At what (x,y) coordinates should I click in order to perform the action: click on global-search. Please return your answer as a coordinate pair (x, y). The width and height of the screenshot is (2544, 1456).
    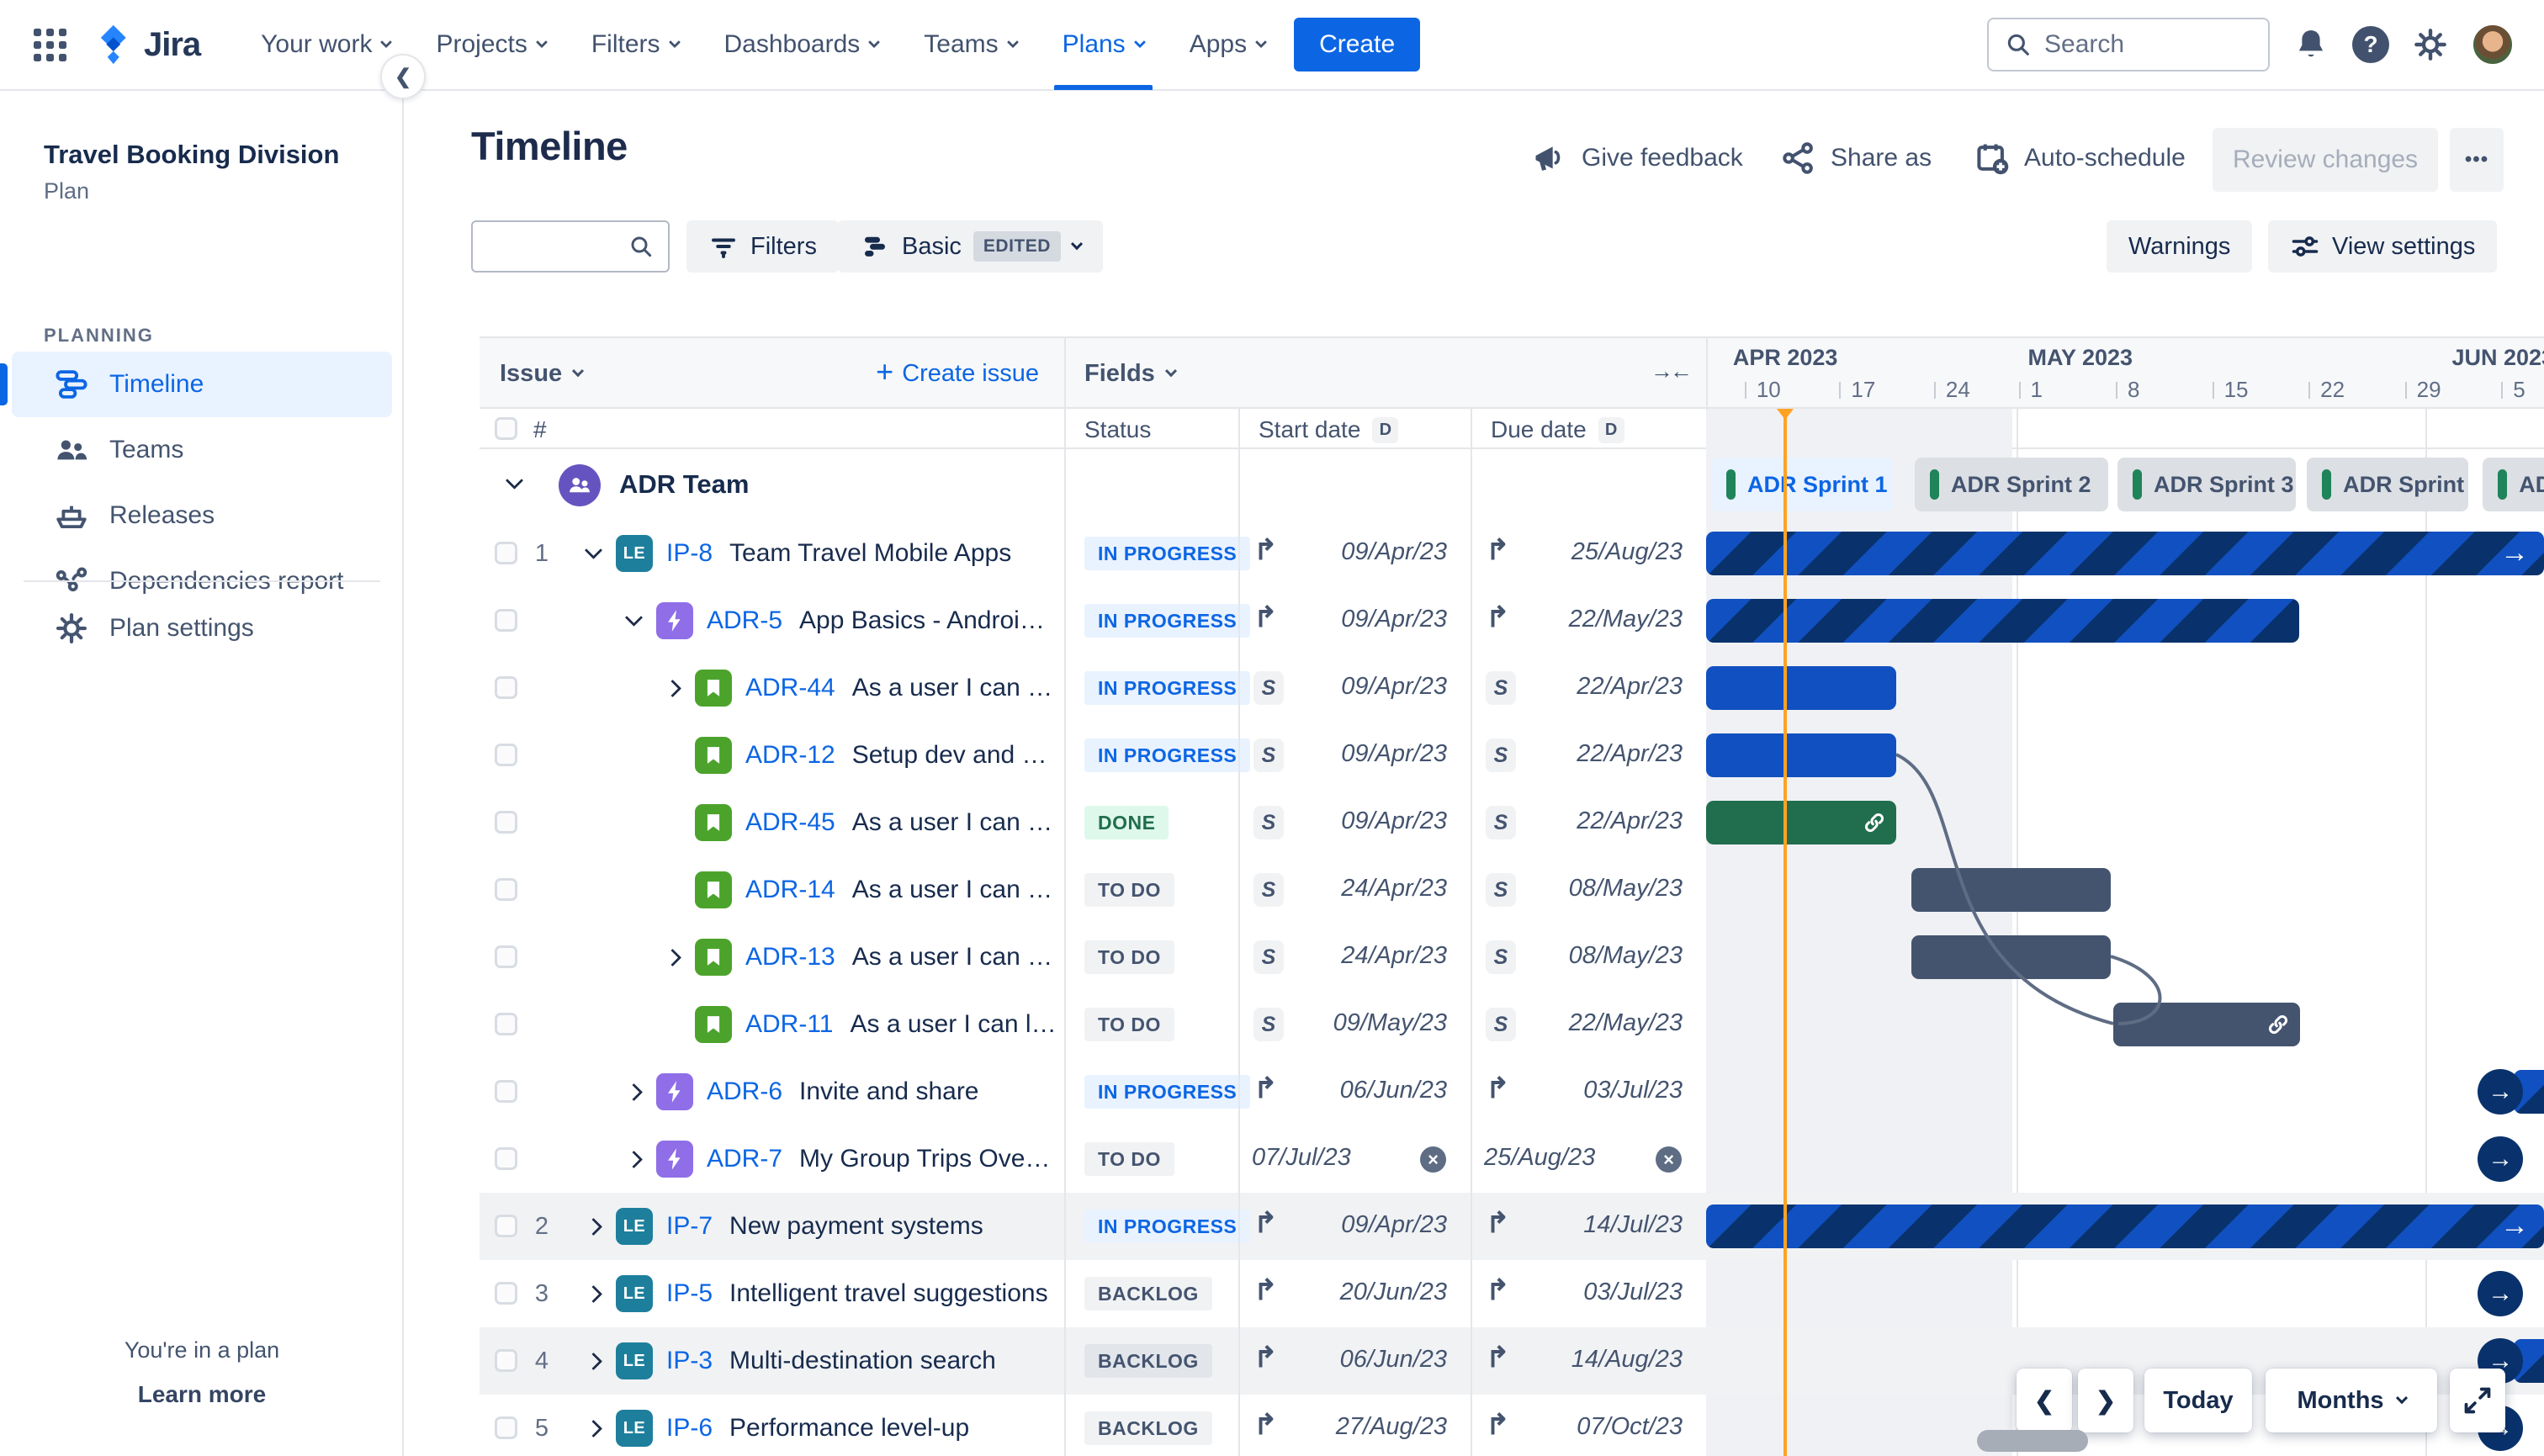
    Looking at the image, I should click on (2128, 44).